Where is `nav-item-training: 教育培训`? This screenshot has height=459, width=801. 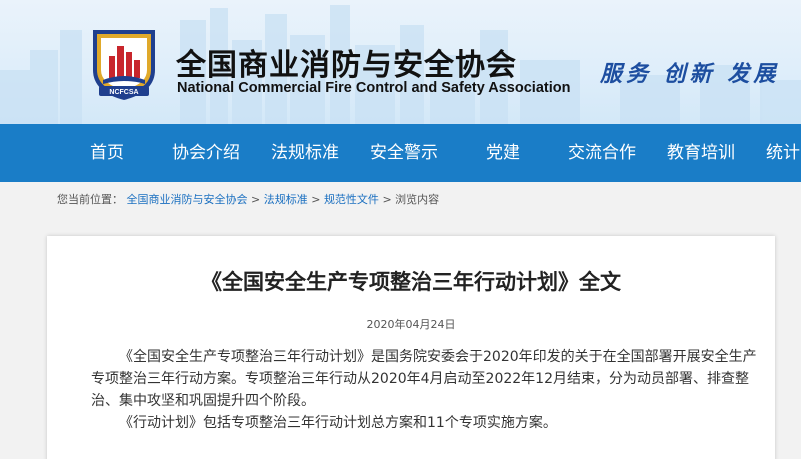
nav-item-training: 教育培训 is located at coordinates (701, 153).